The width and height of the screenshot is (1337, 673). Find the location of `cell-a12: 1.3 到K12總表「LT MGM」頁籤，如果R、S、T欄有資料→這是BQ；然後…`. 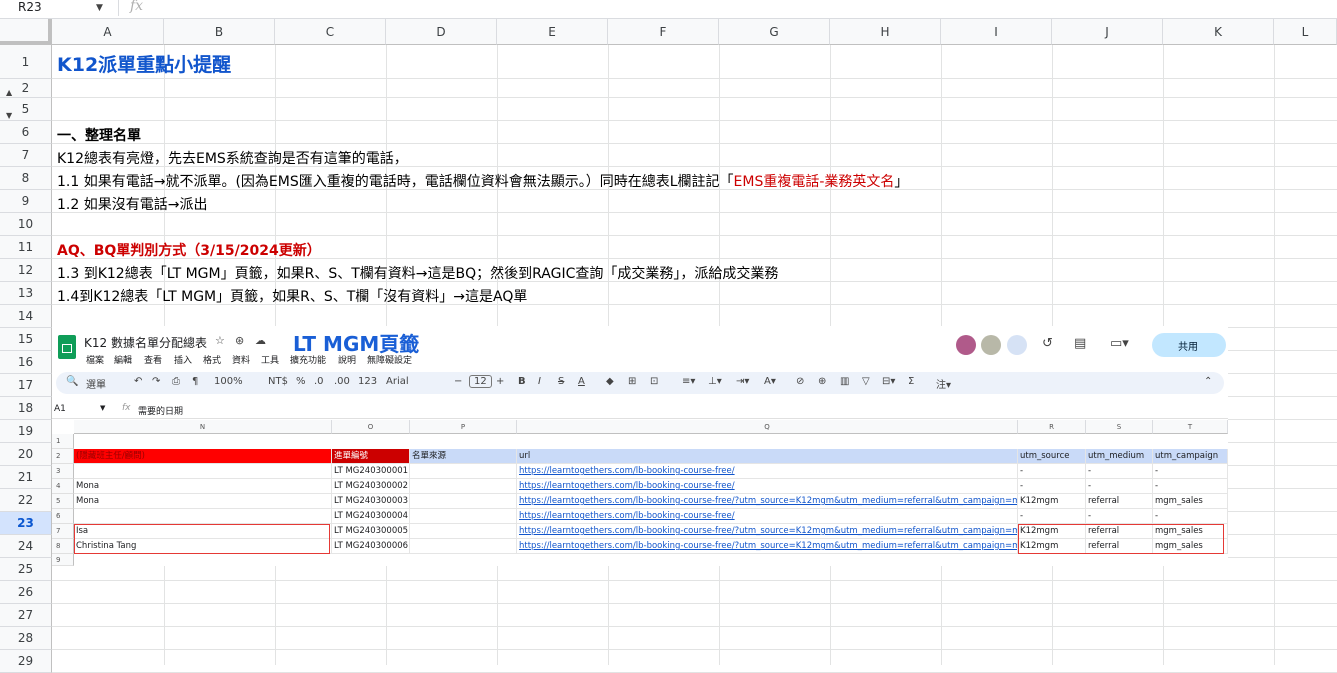

cell-a12: 1.3 到K12總表「LT MGM」頁籤，如果R、S、T欄有資料→這是BQ；然後… is located at coordinates (417, 273).